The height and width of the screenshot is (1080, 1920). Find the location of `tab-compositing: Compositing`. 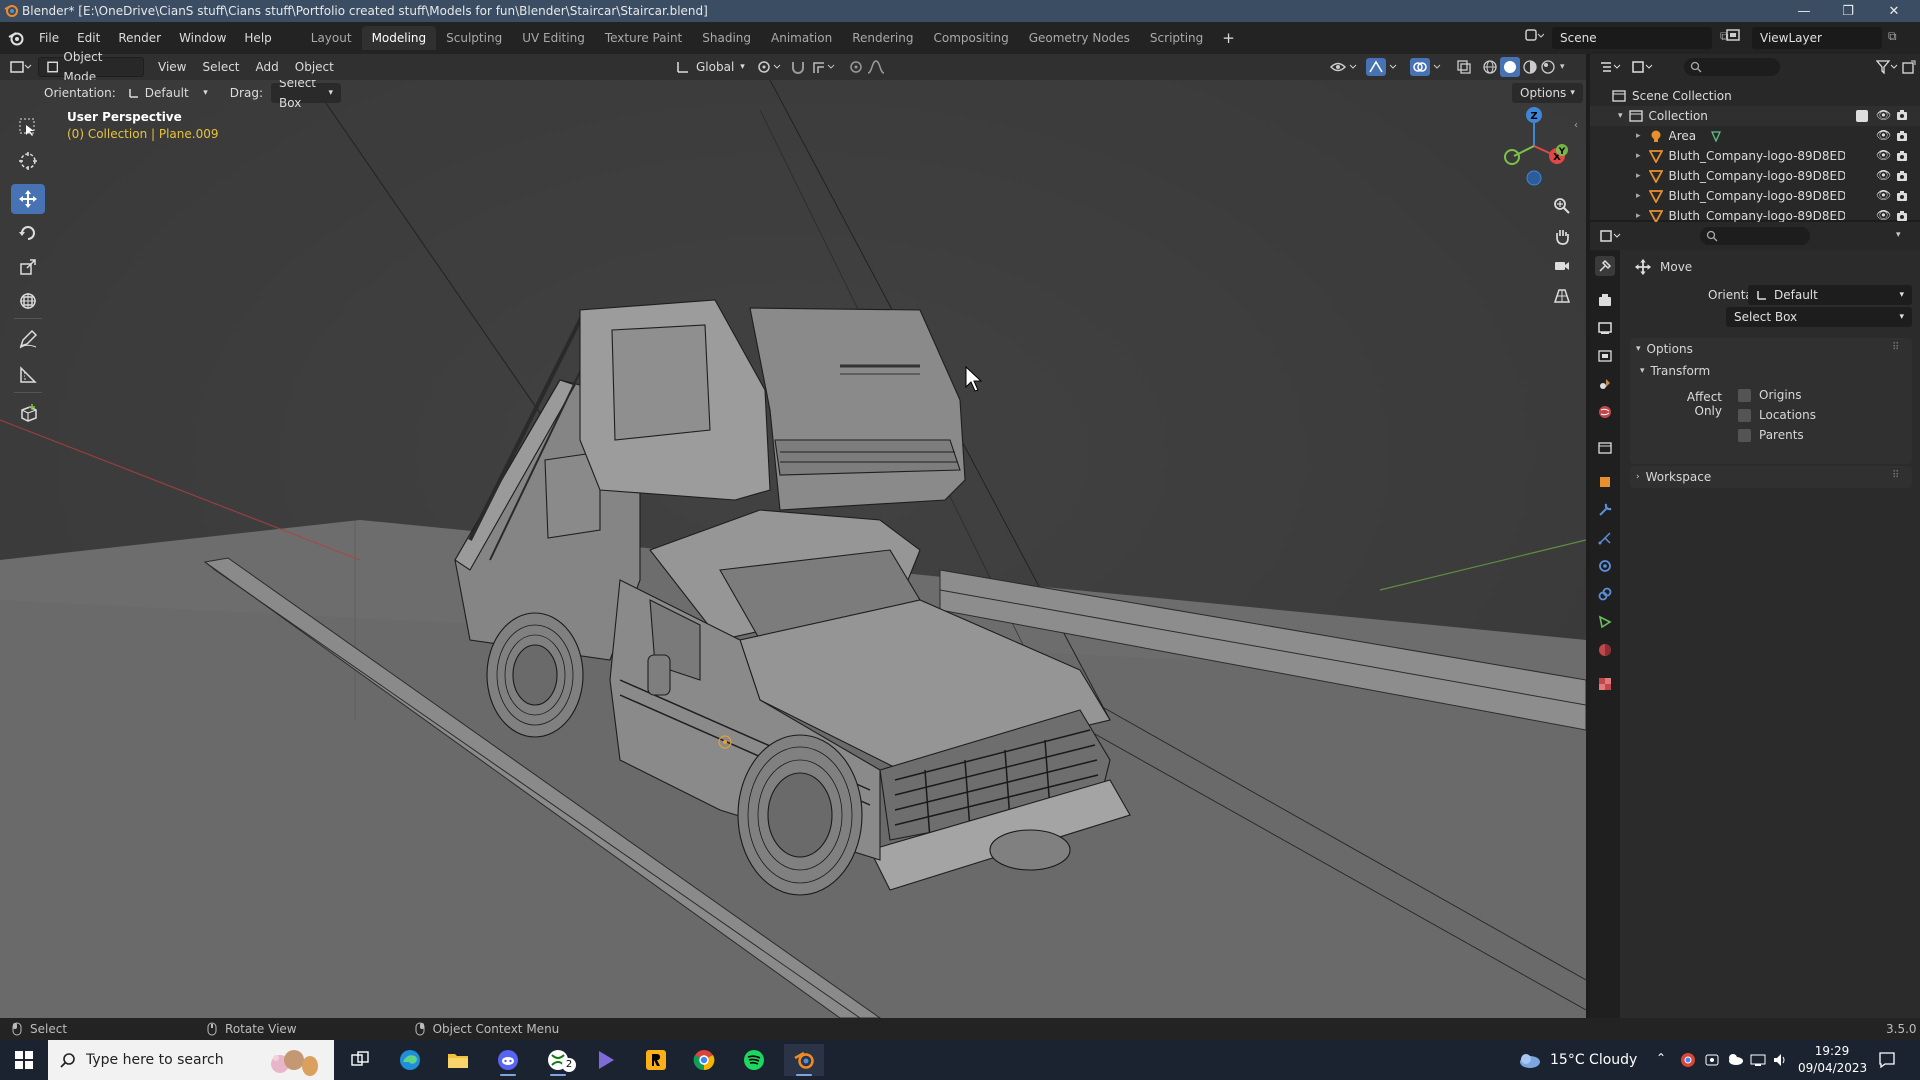

tab-compositing: Compositing is located at coordinates (970, 38).